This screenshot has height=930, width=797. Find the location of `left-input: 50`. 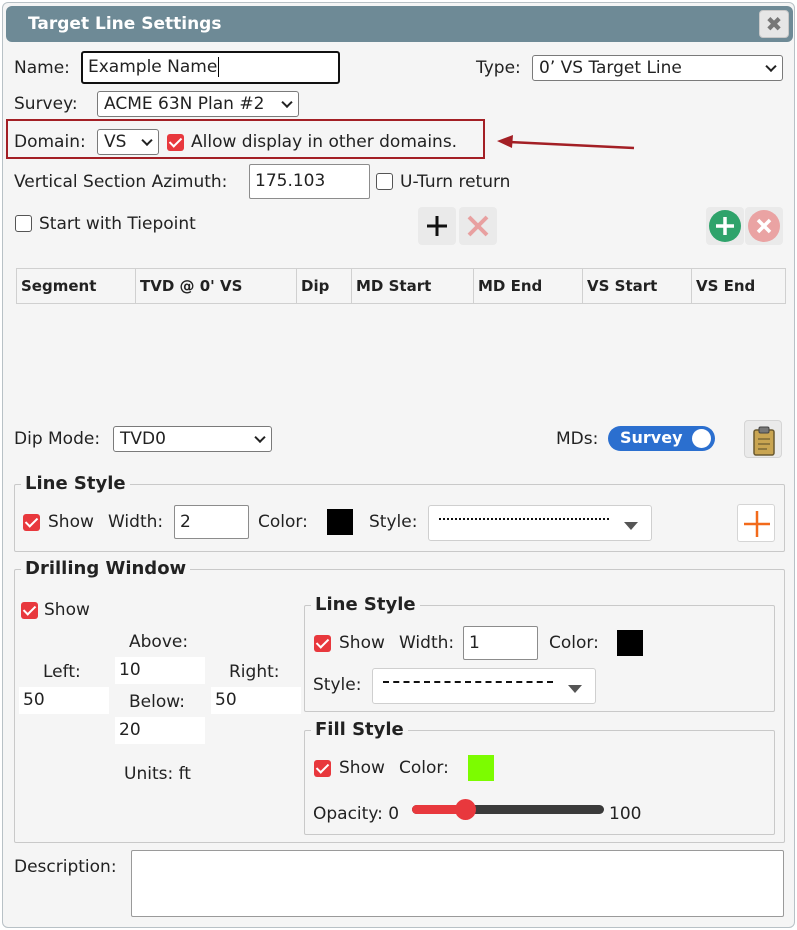

left-input: 50 is located at coordinates (64, 700).